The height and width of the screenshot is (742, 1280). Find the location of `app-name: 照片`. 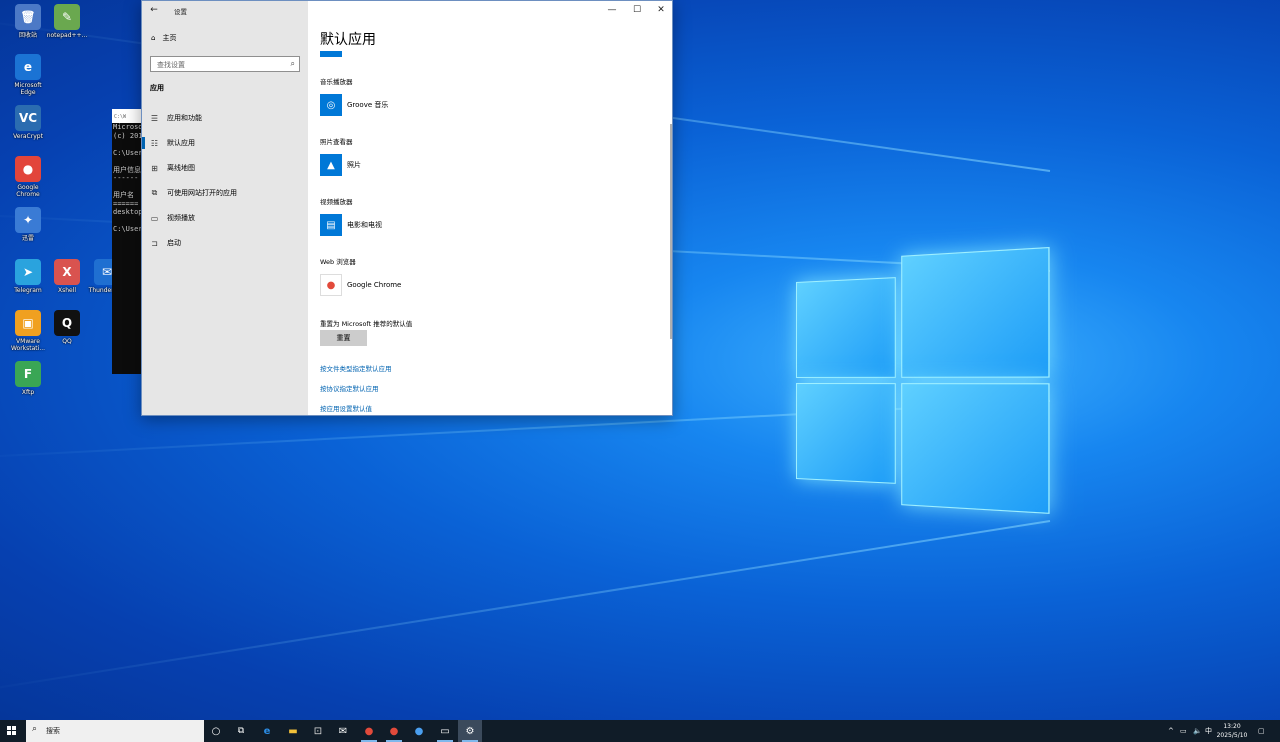

app-name: 照片 is located at coordinates (354, 165).